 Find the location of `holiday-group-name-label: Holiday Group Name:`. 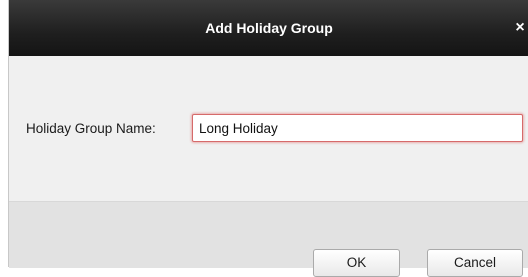

holiday-group-name-label: Holiday Group Name: is located at coordinates (91, 128).